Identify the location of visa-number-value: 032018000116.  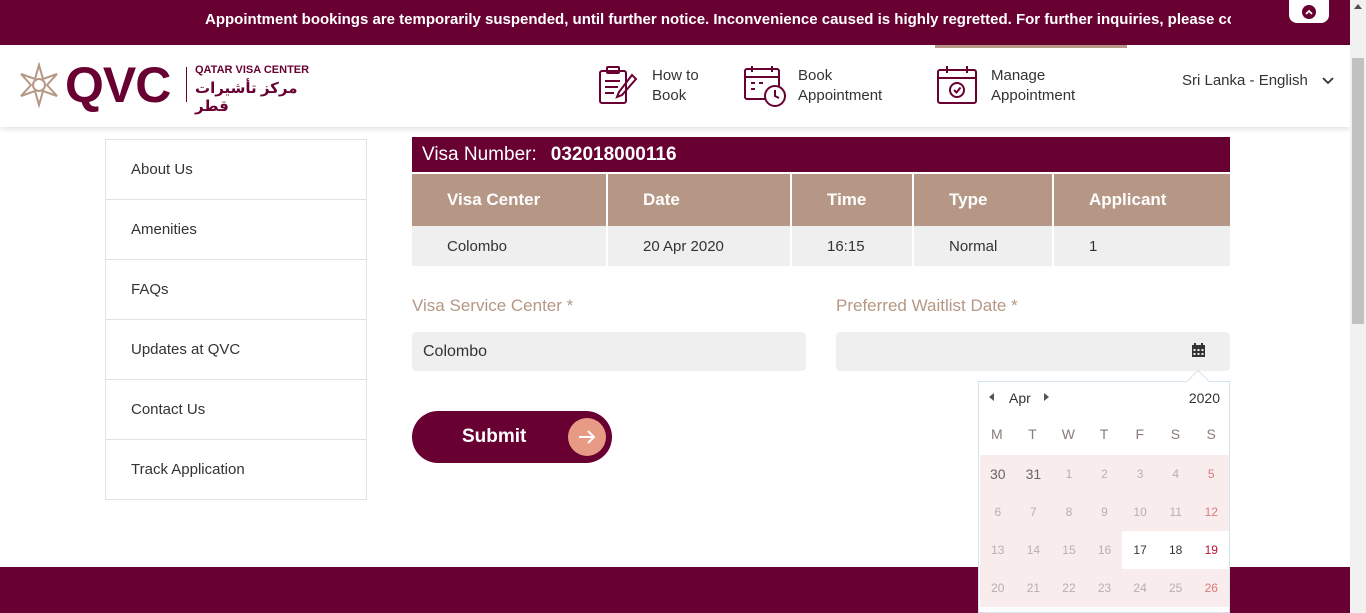
(613, 154).